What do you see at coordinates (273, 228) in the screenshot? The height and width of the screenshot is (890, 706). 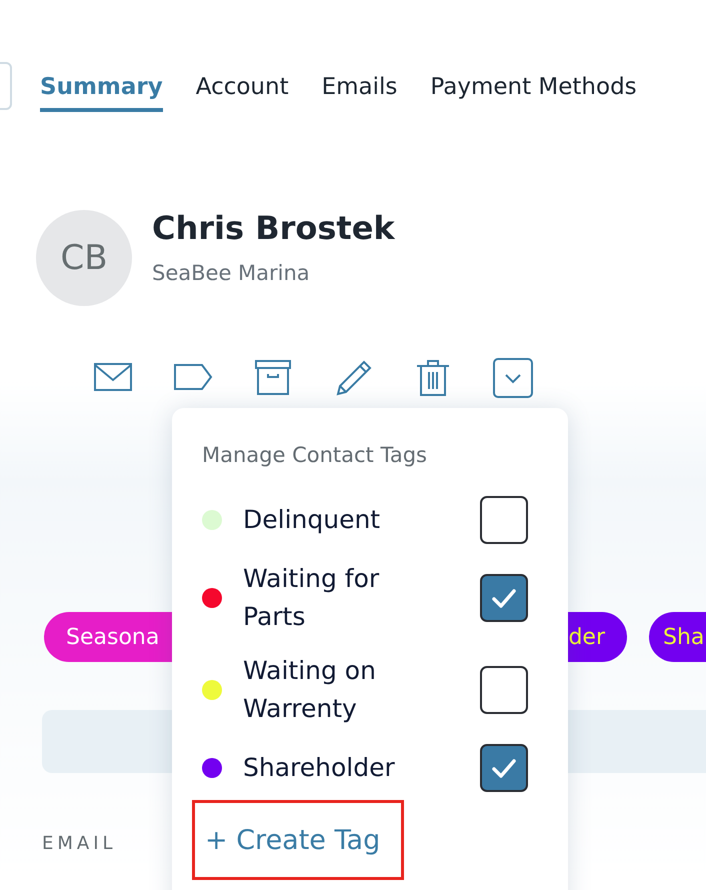 I see `contact-name: Chris Brostek` at bounding box center [273, 228].